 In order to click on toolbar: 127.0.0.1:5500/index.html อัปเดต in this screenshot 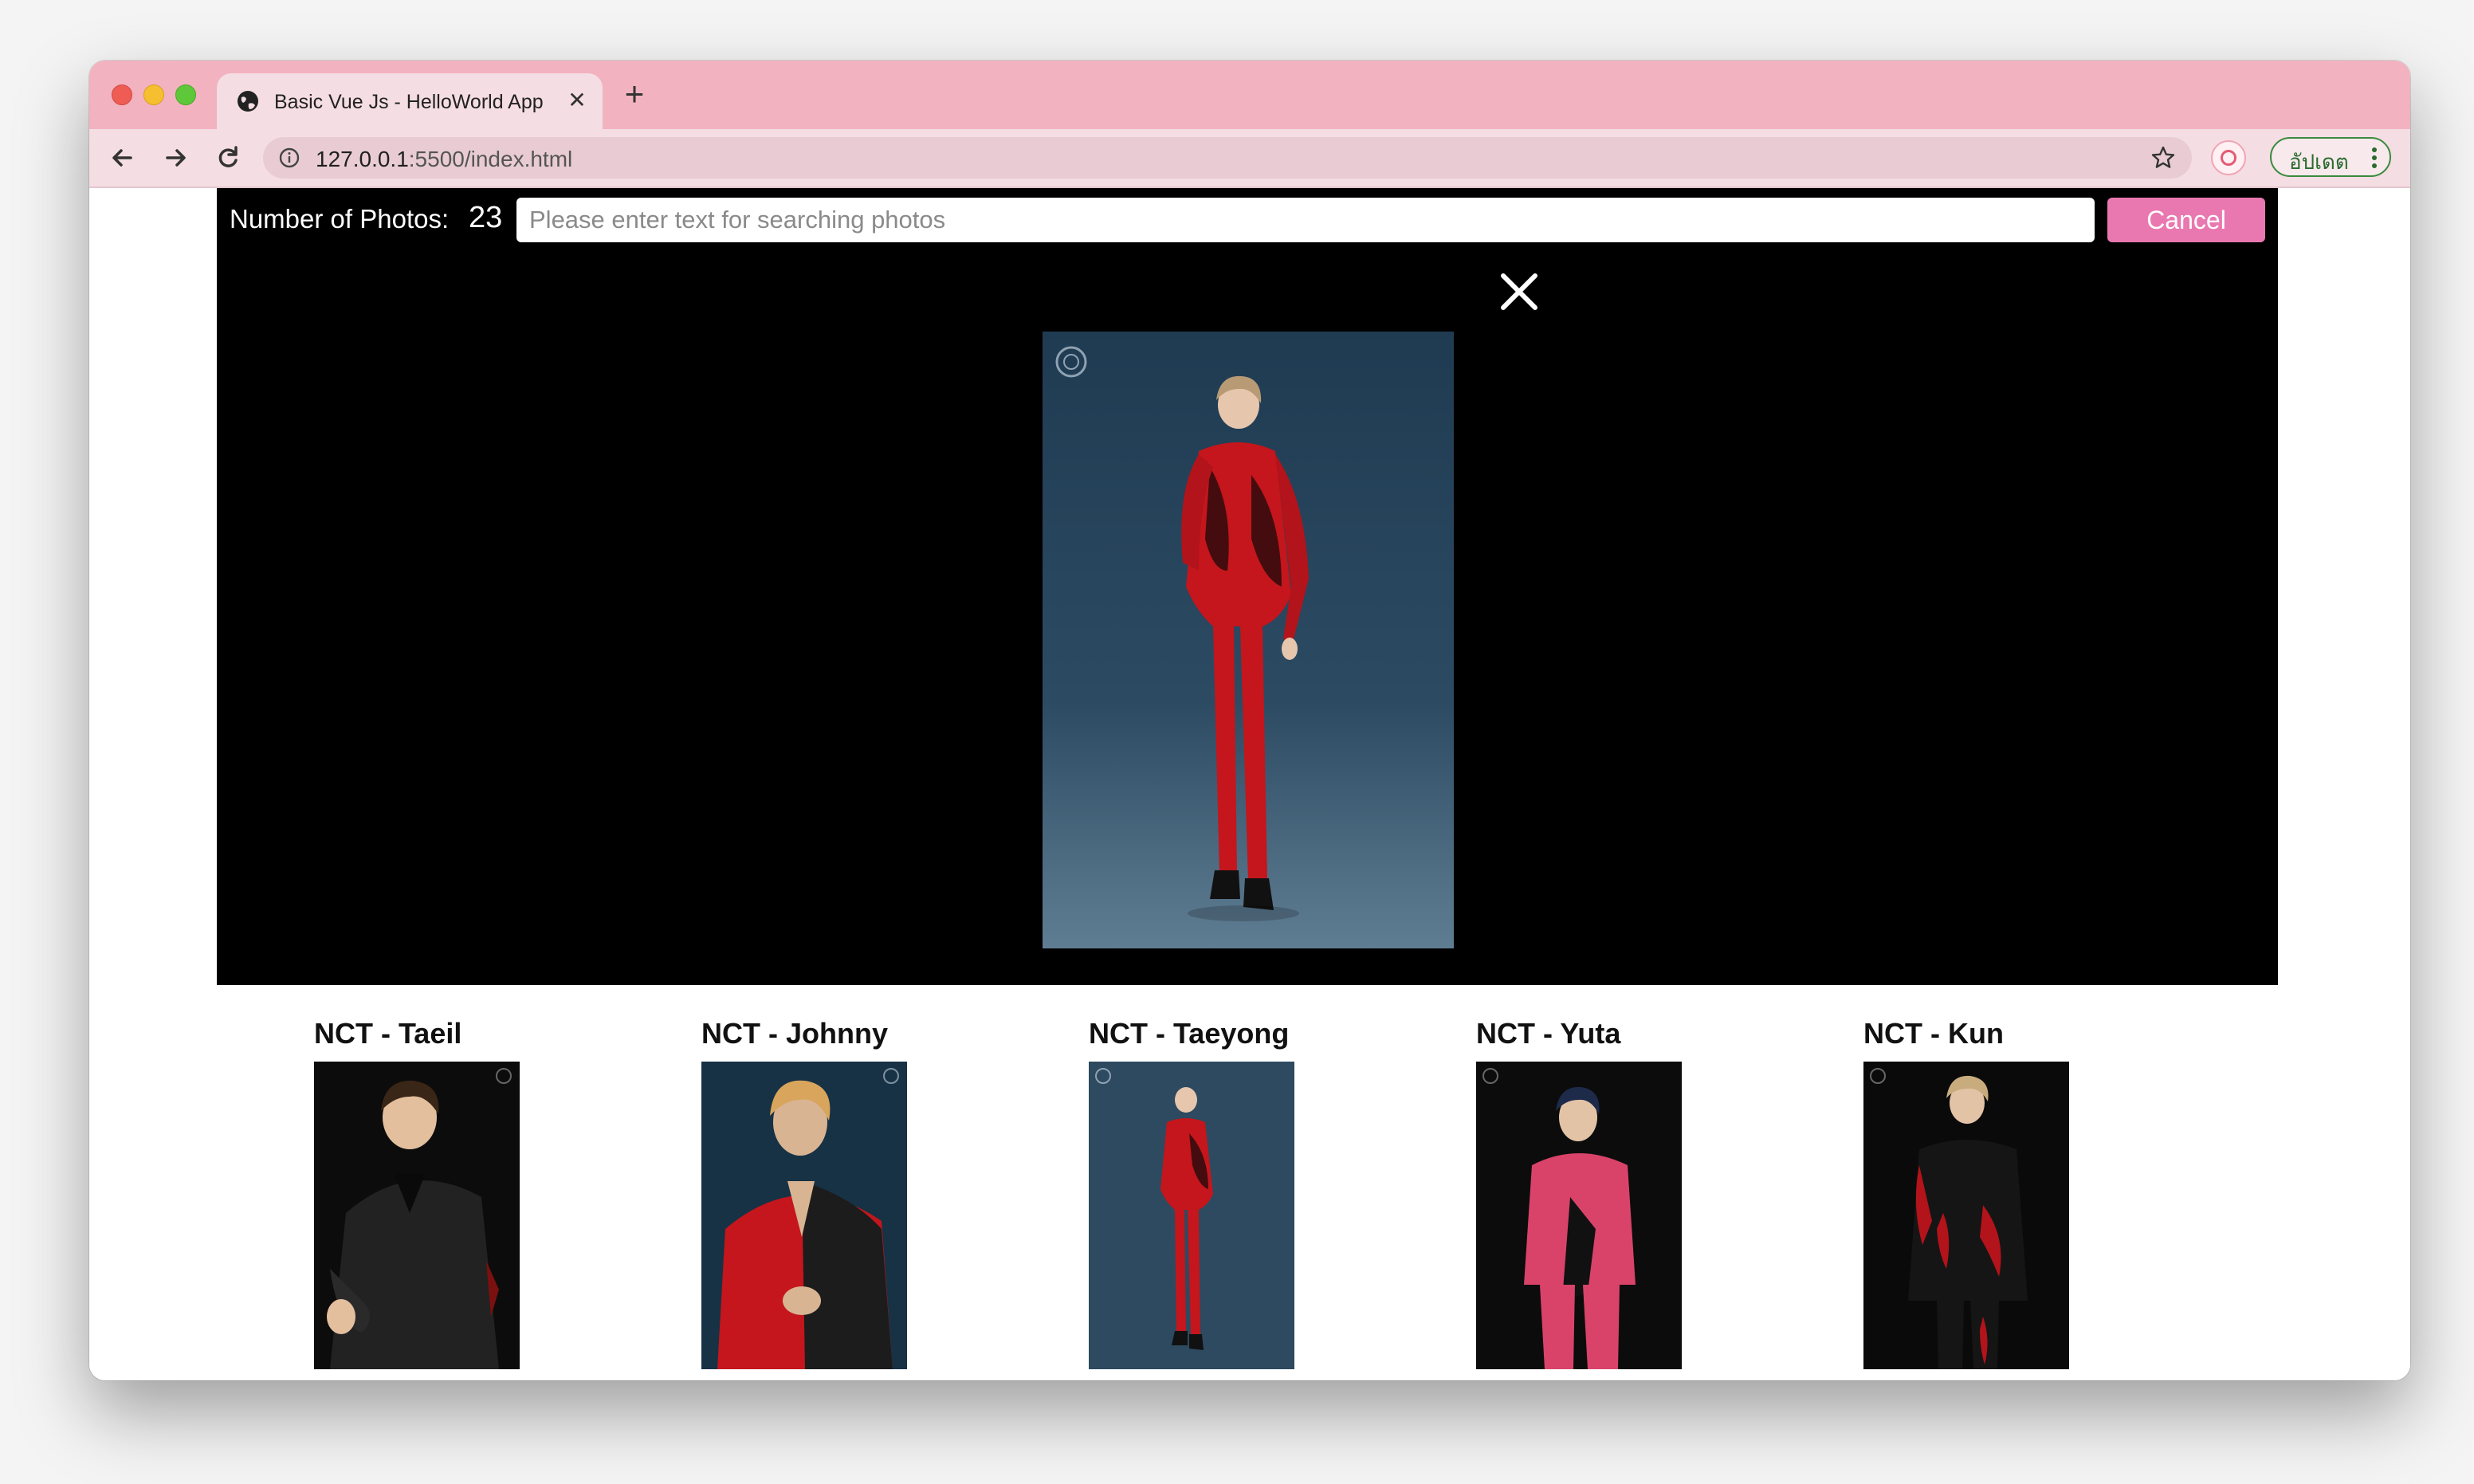, I will do `click(1250, 158)`.